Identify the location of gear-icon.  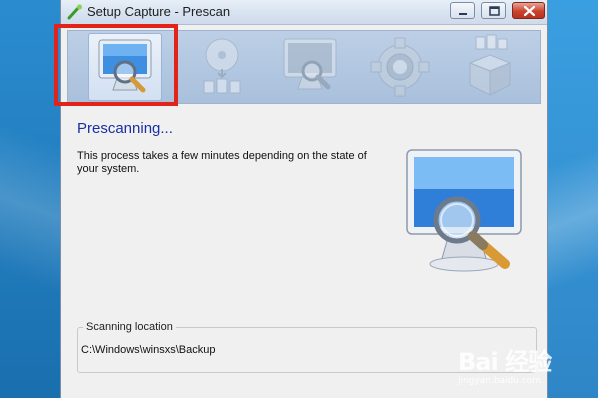
(400, 67).